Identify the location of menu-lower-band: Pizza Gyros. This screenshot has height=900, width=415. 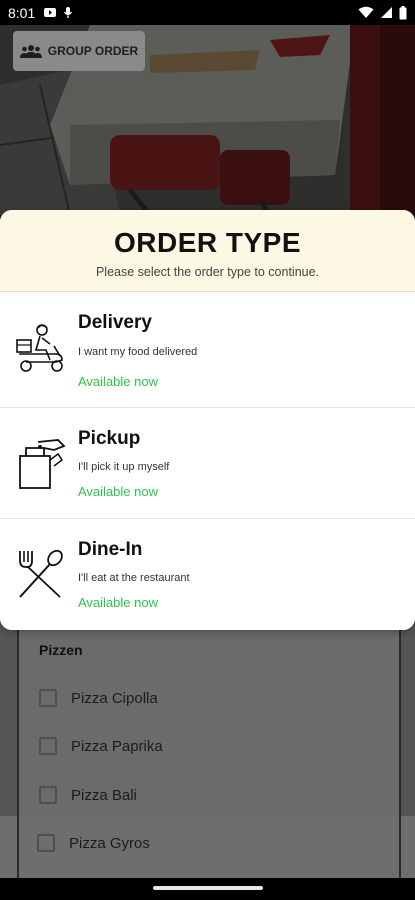
(207, 847).